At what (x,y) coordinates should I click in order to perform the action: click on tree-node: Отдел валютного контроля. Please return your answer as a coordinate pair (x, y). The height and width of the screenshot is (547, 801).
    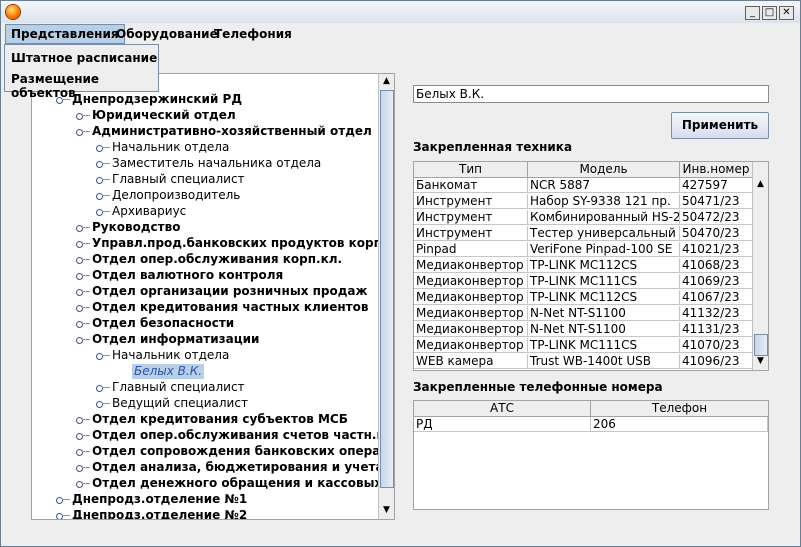
    Looking at the image, I should click on (187, 275).